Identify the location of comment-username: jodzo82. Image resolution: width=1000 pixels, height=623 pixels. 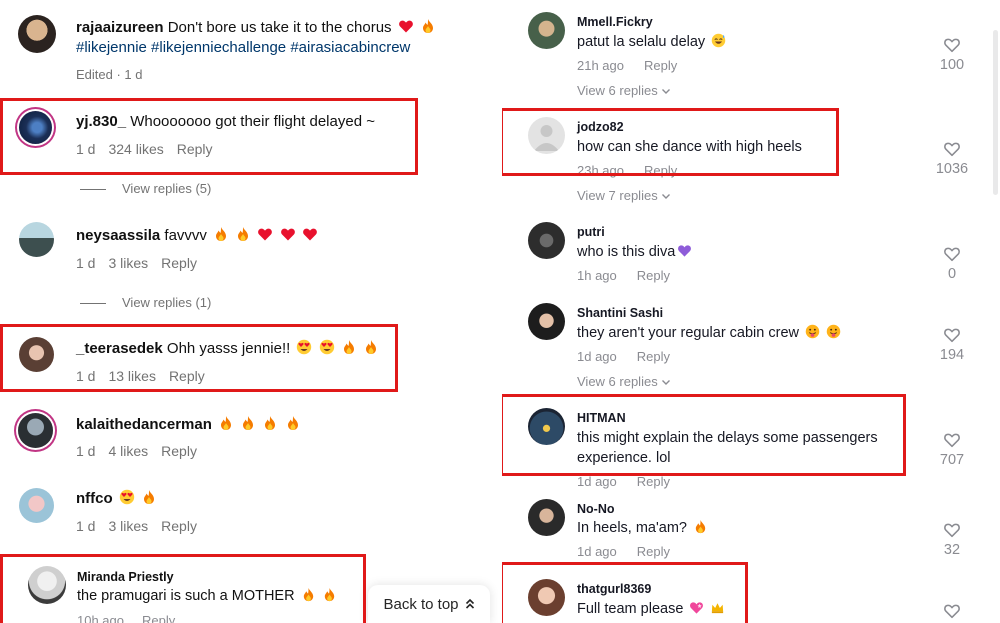
(600, 127).